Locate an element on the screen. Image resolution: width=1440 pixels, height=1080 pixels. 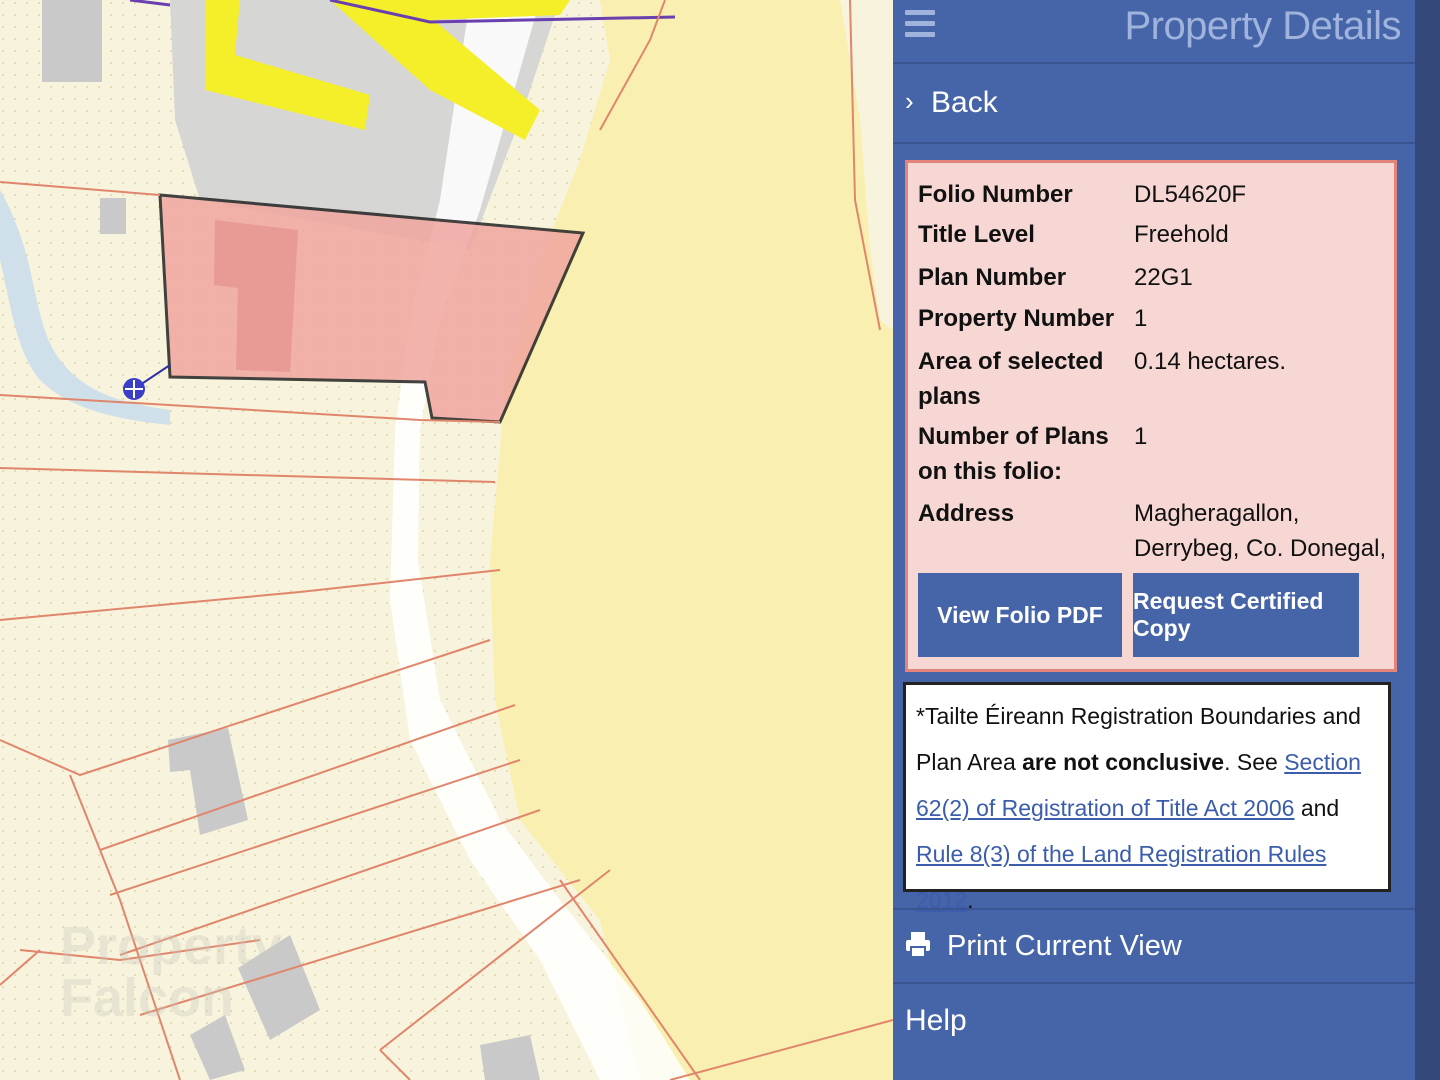
detail-value: 22G1 is located at coordinates (1163, 277).